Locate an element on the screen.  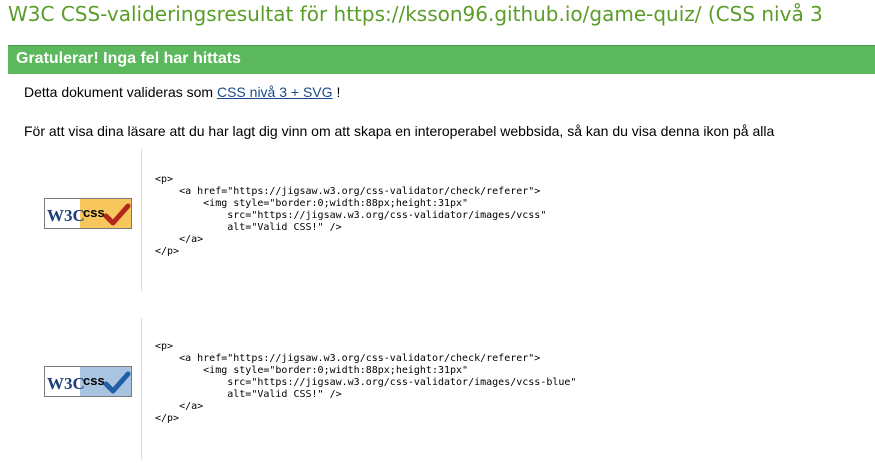
validated-prefix: Detta dokument valideras som is located at coordinates (119, 92).